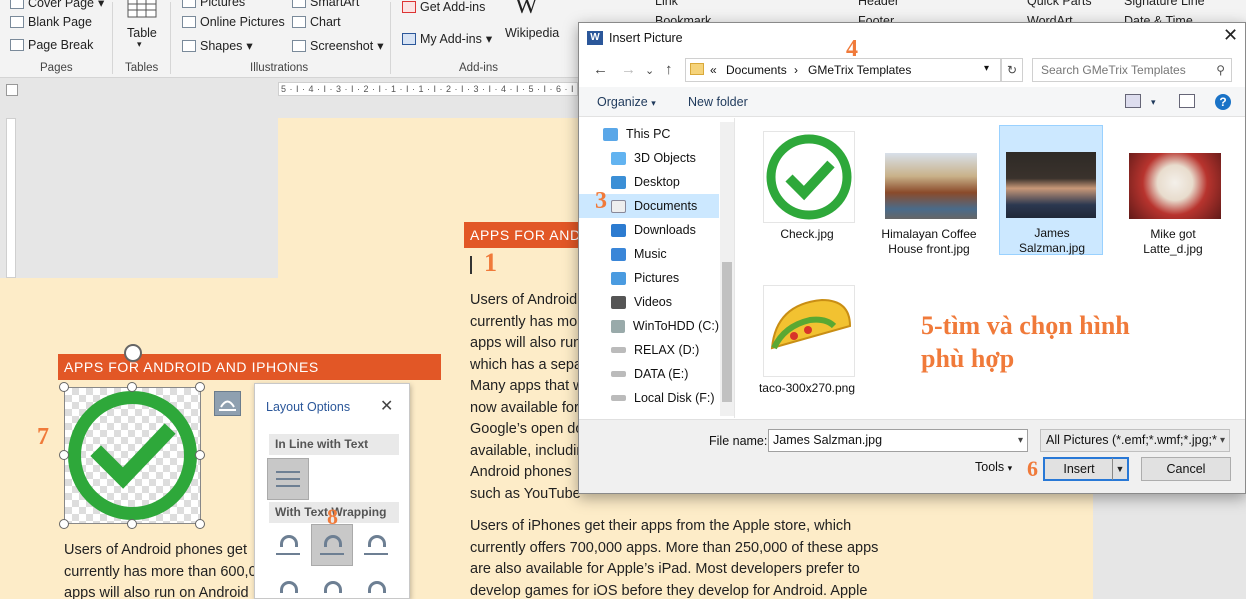 The image size is (1246, 599). I want to click on signature-line-button: Signature Line, so click(1164, 4).